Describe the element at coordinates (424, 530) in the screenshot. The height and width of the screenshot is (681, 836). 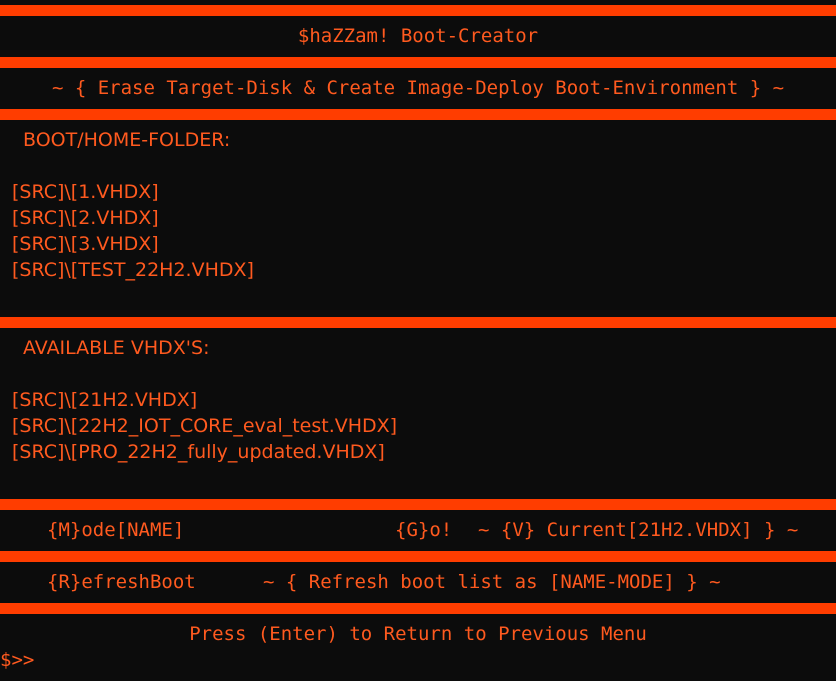
I see `go-option: {G}o!` at that location.